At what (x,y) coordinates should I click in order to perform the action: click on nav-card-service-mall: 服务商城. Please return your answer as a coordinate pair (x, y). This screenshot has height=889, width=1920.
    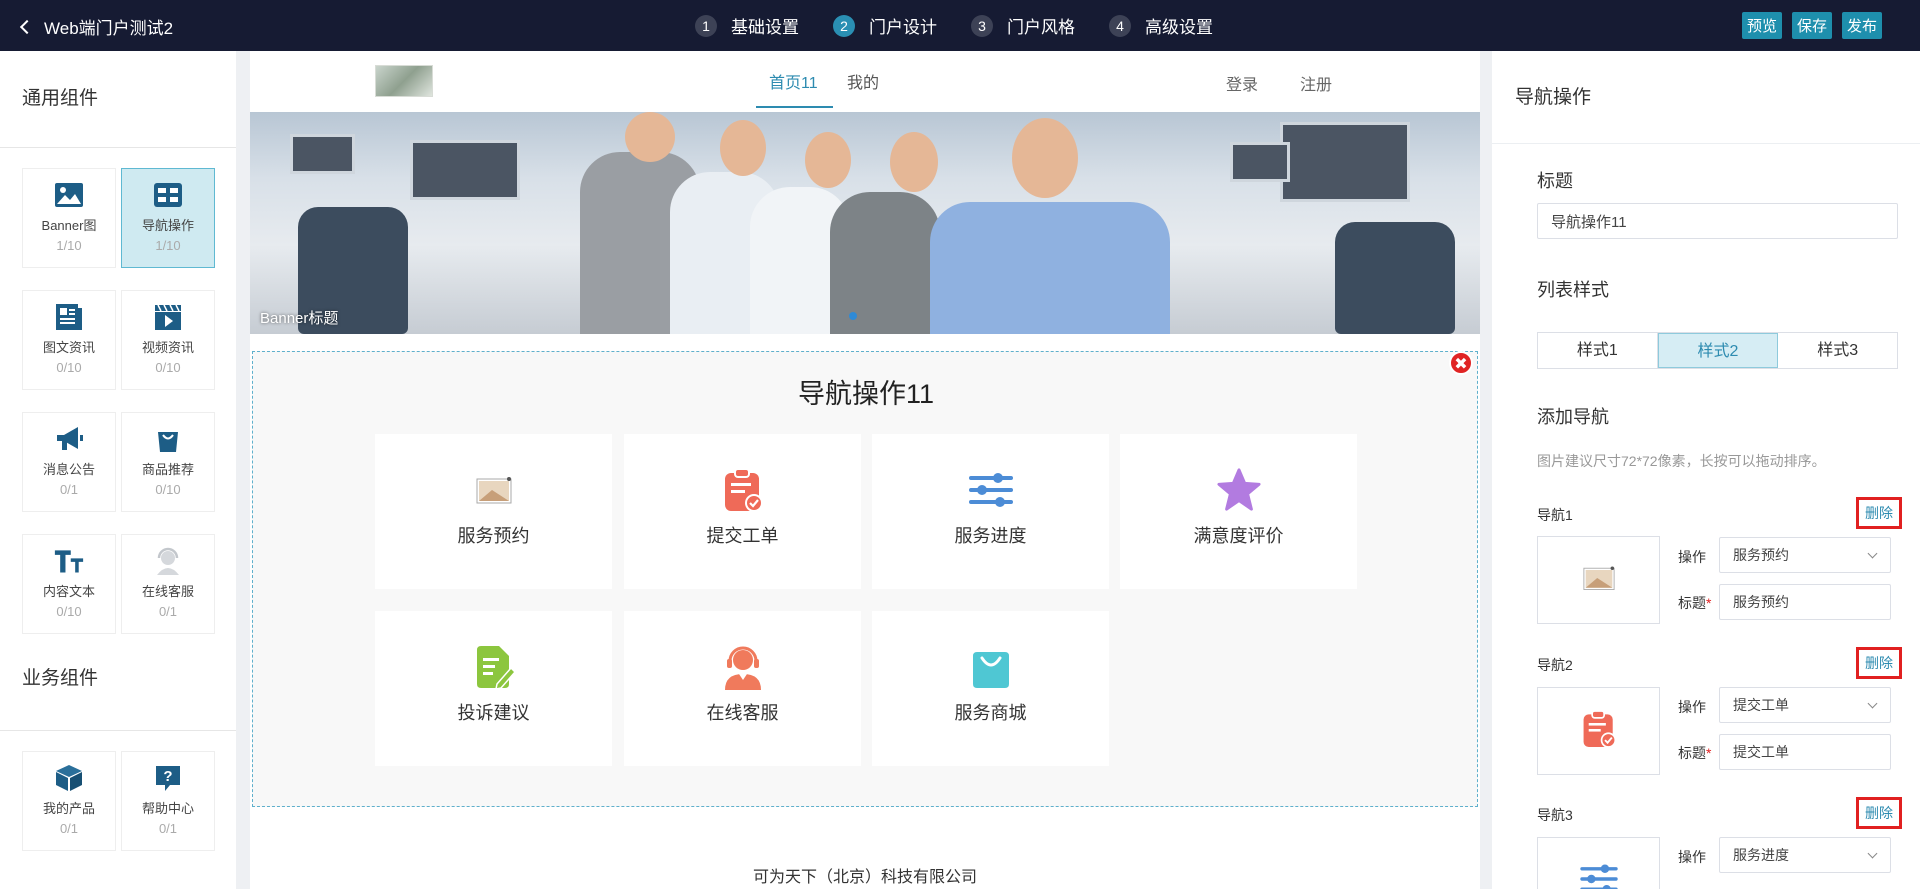
    Looking at the image, I should click on (990, 688).